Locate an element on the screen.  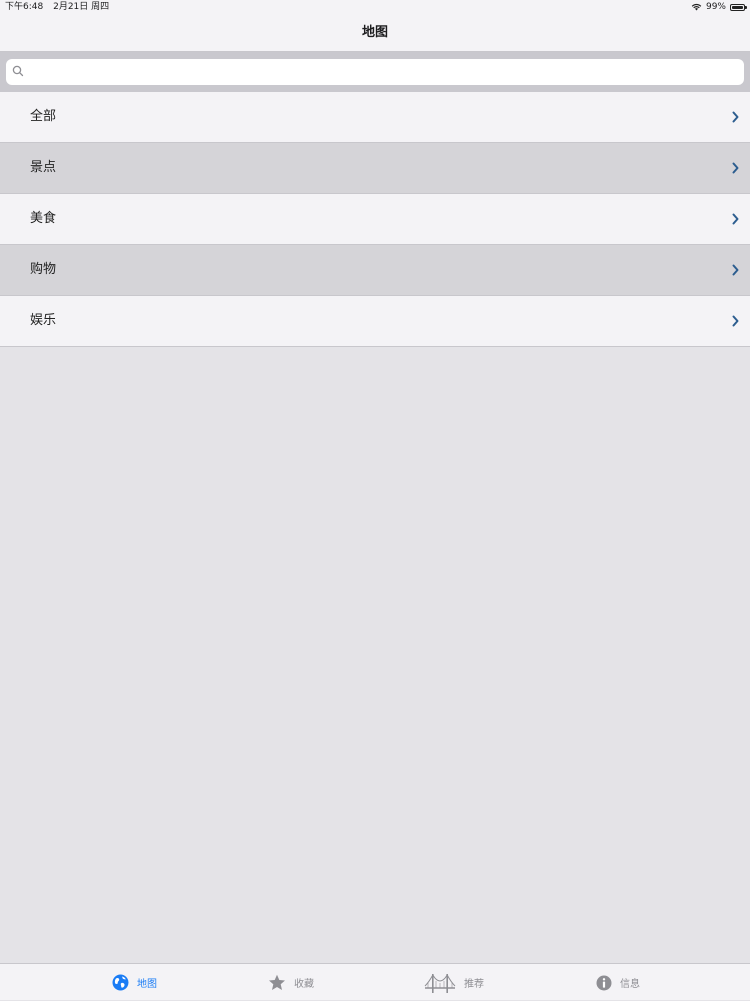
search-field is located at coordinates (375, 73).